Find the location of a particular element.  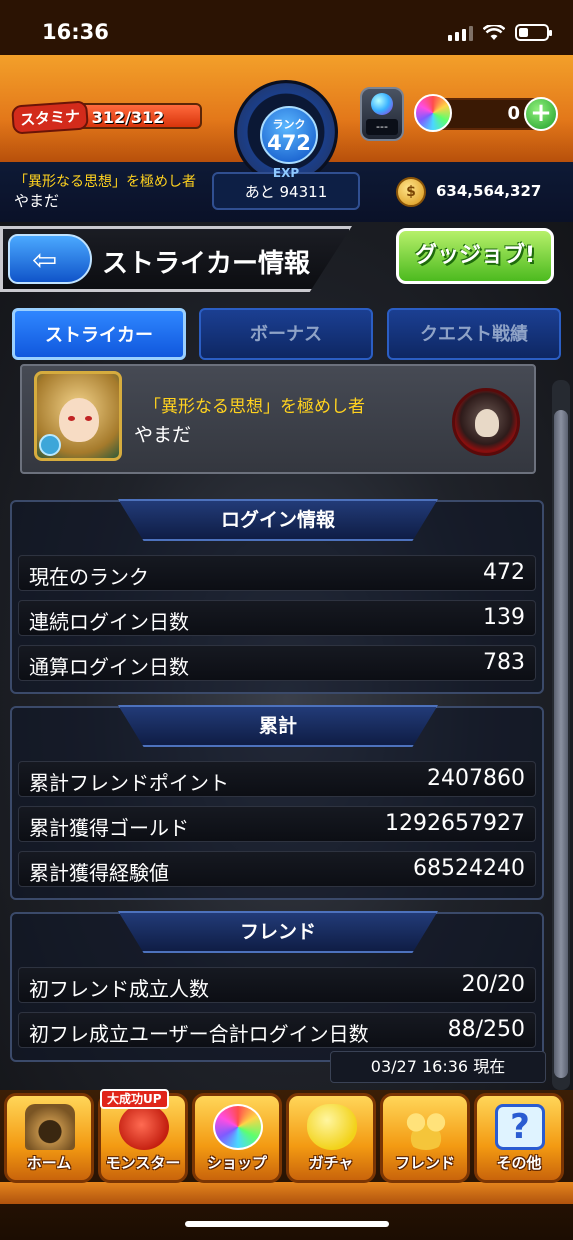

emblem-icon is located at coordinates (486, 422).